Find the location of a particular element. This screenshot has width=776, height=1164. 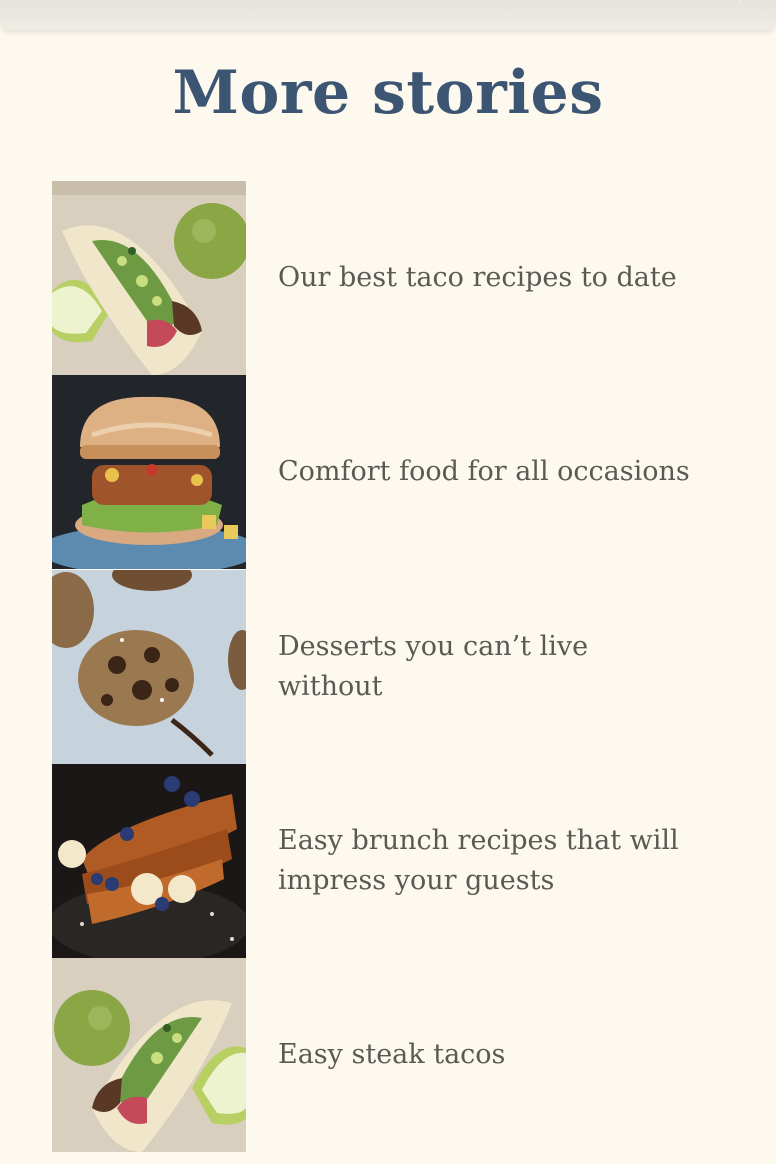

french-toast-image-icon is located at coordinates (149, 861).